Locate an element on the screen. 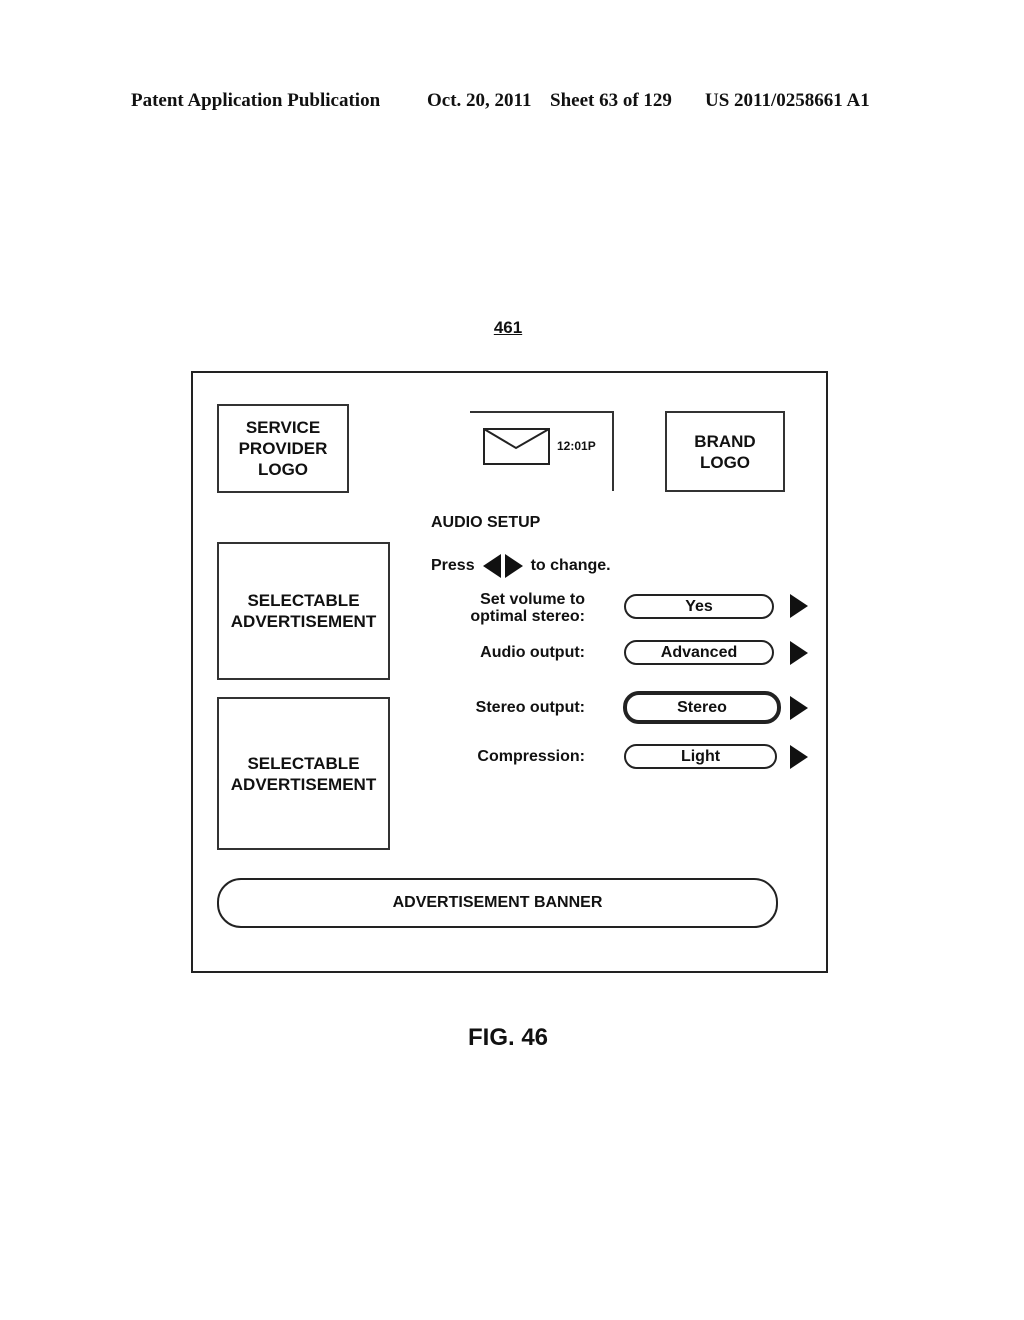  setting-label-audio-output: Audio output: is located at coordinates (532, 652).